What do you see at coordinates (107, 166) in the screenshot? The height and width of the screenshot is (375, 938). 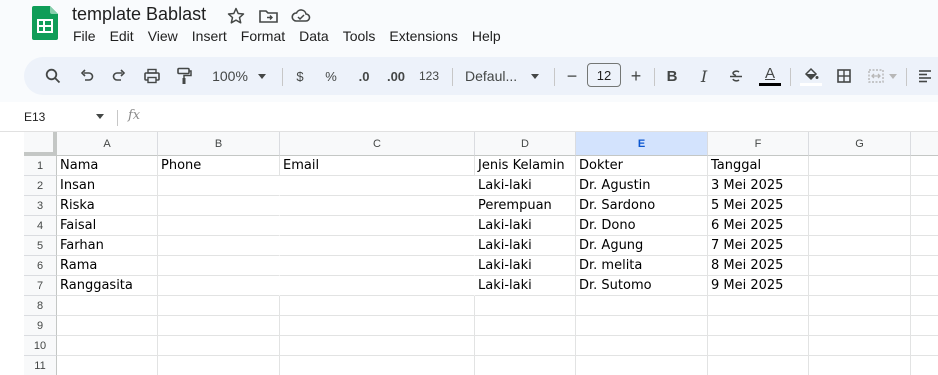 I see `cell-a-1: Nama` at bounding box center [107, 166].